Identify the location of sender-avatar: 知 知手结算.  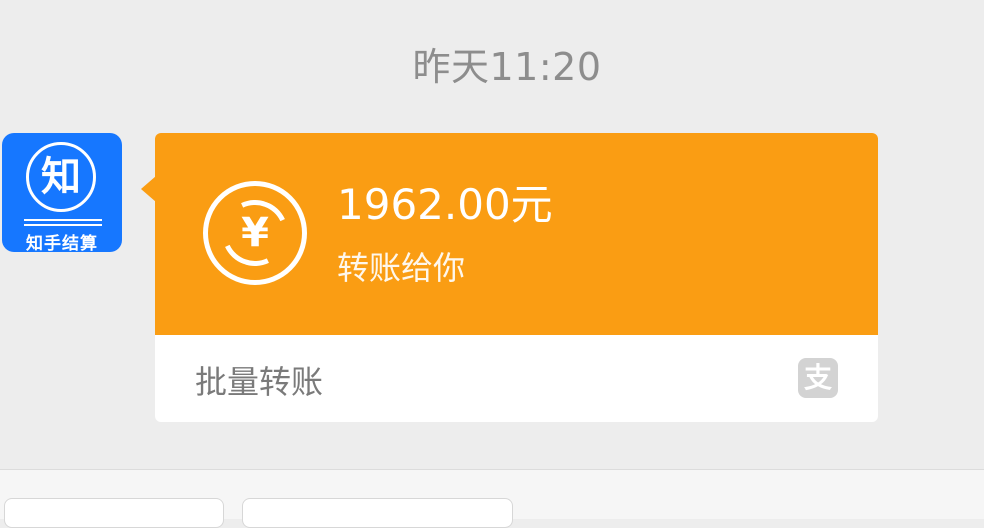
(62, 192).